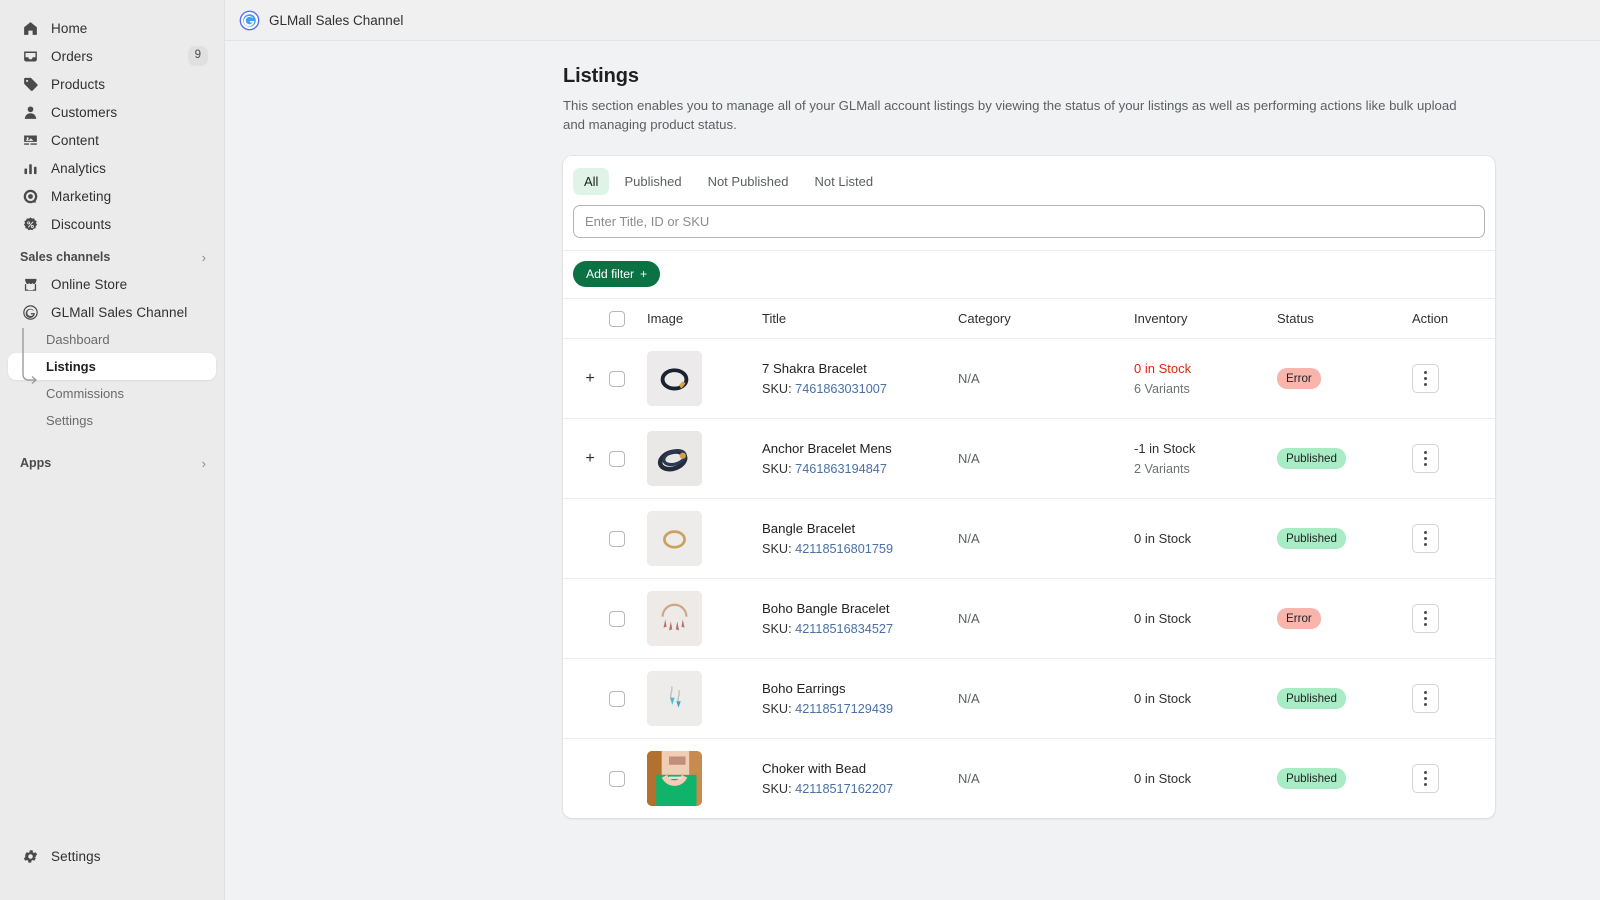 The height and width of the screenshot is (900, 1600). What do you see at coordinates (89, 284) in the screenshot?
I see `sidebar-channel-label: Online Store` at bounding box center [89, 284].